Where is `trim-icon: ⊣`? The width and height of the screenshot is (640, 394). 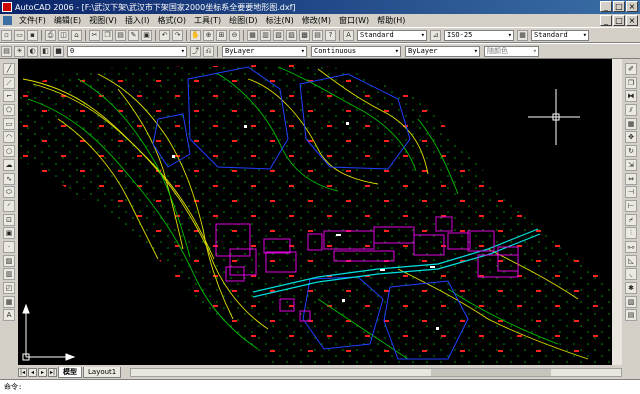
trim-icon: ⊣ is located at coordinates (631, 192).